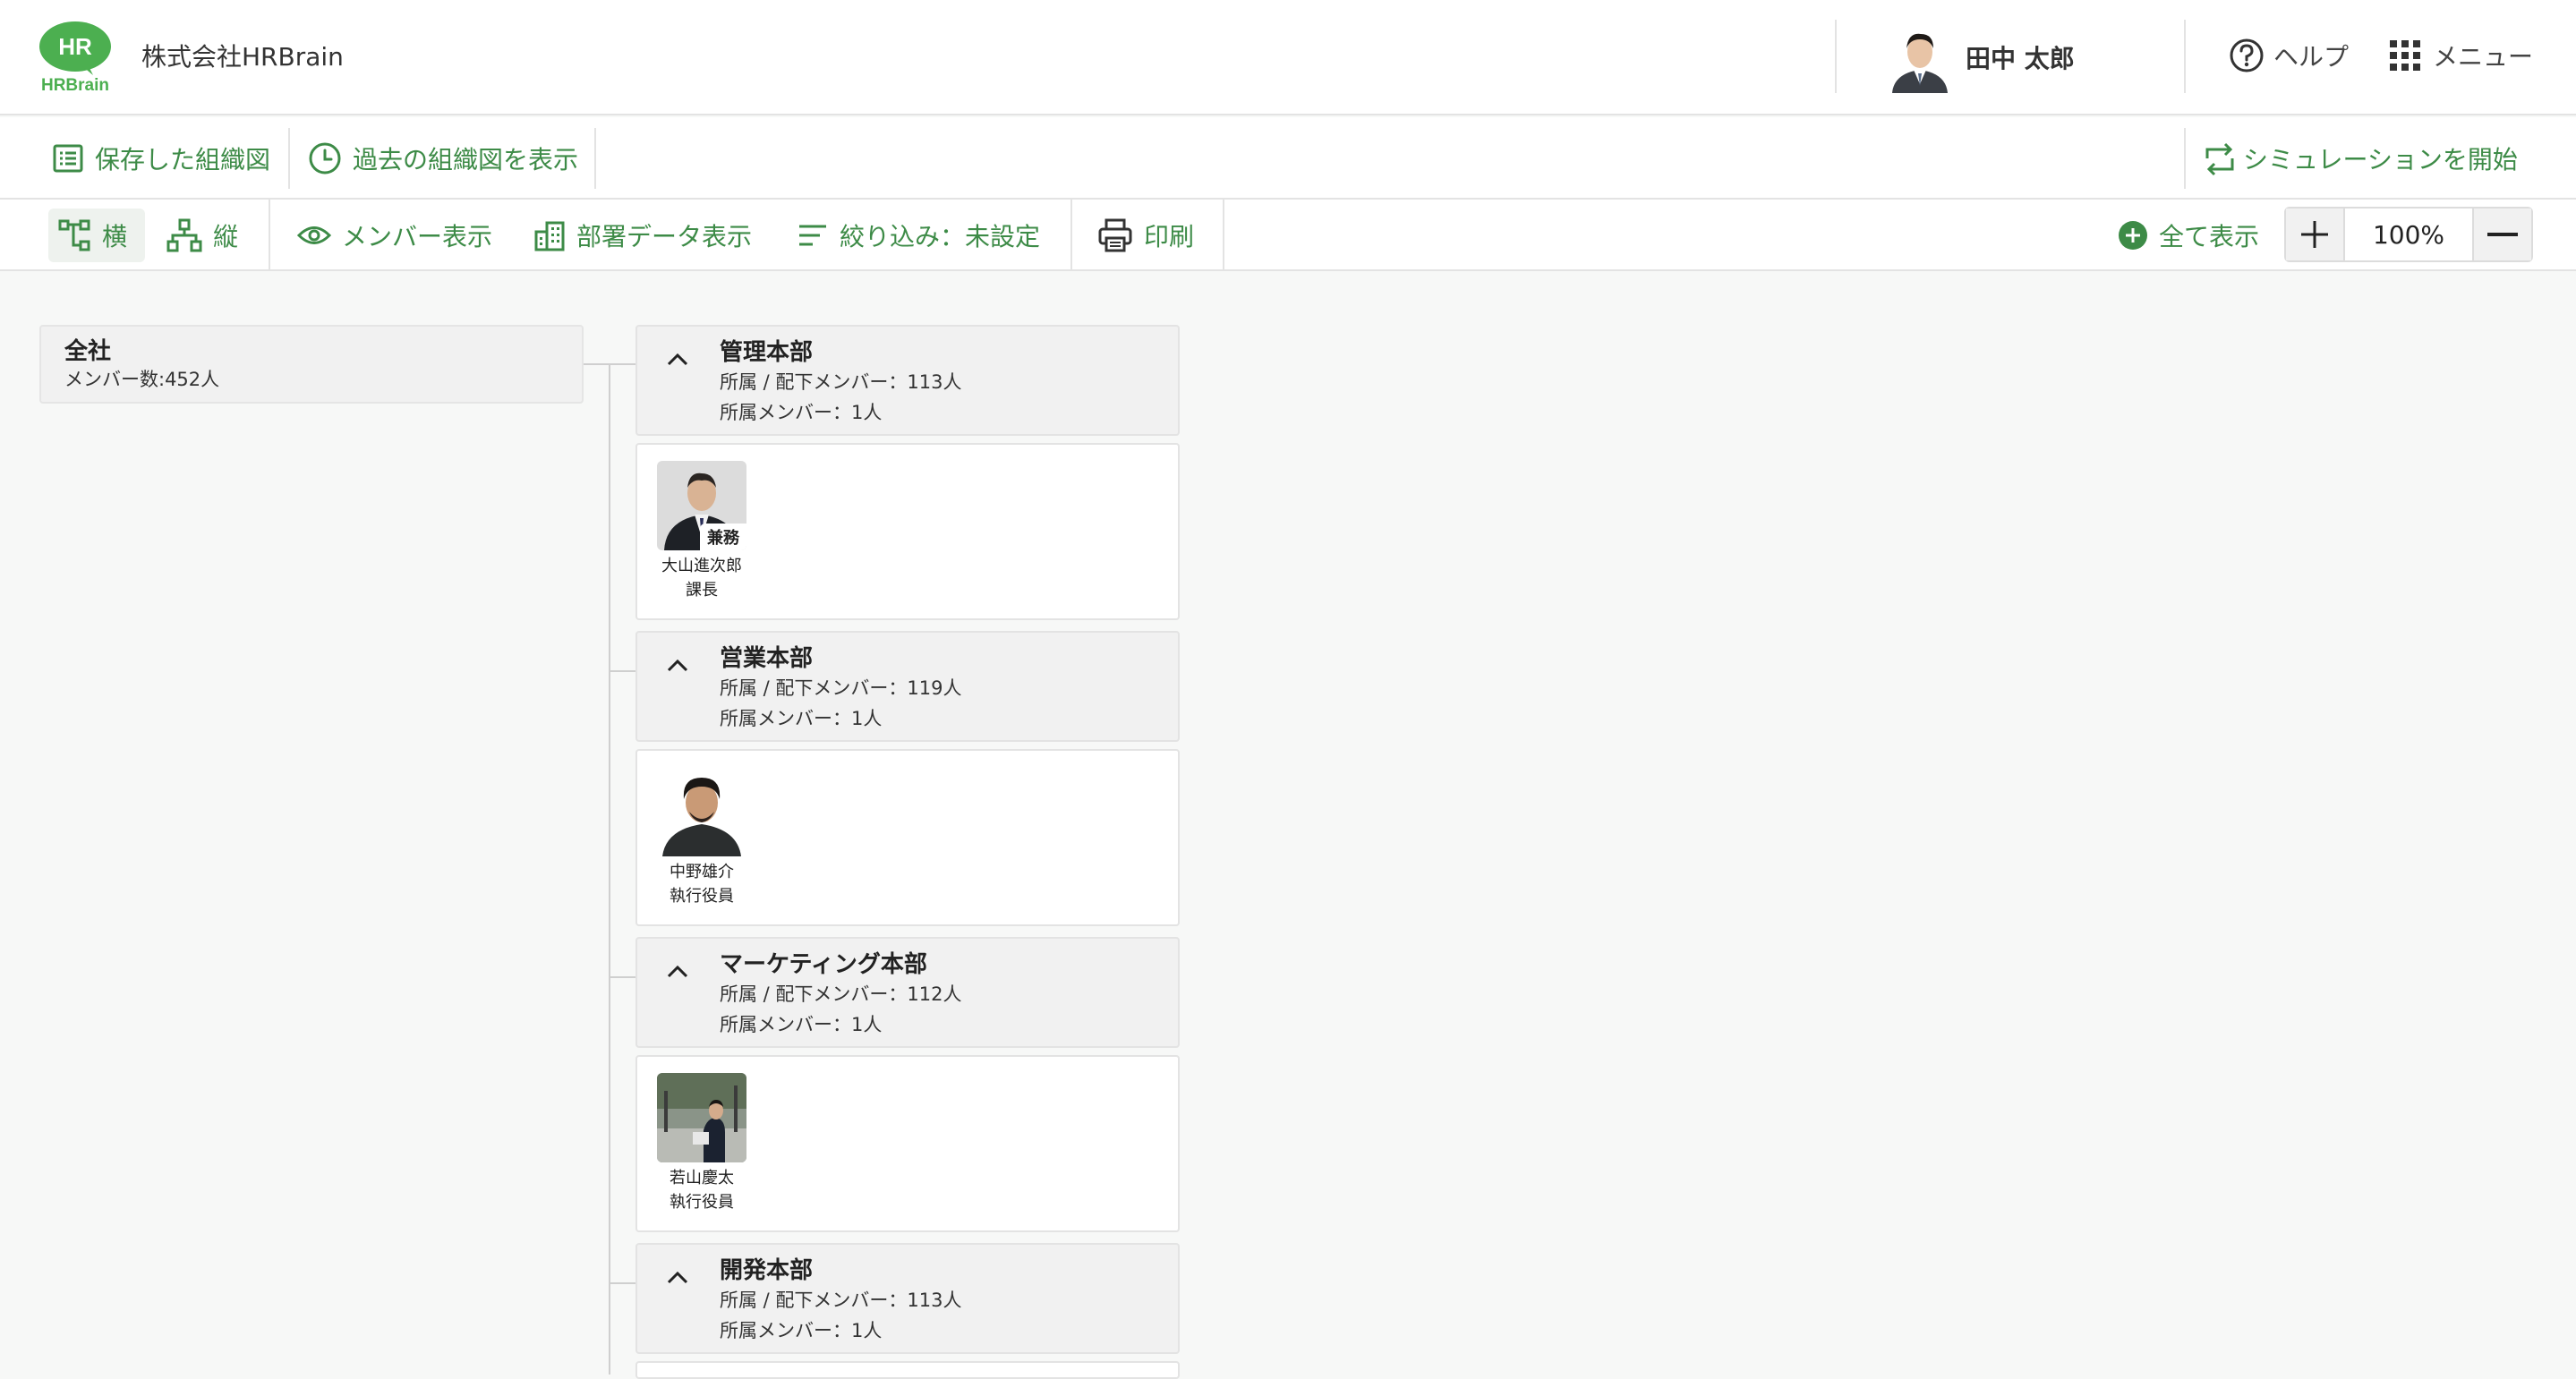 The width and height of the screenshot is (2576, 1379). Describe the element at coordinates (226, 236) in the screenshot. I see `vertical-layout-label: 縦` at that location.